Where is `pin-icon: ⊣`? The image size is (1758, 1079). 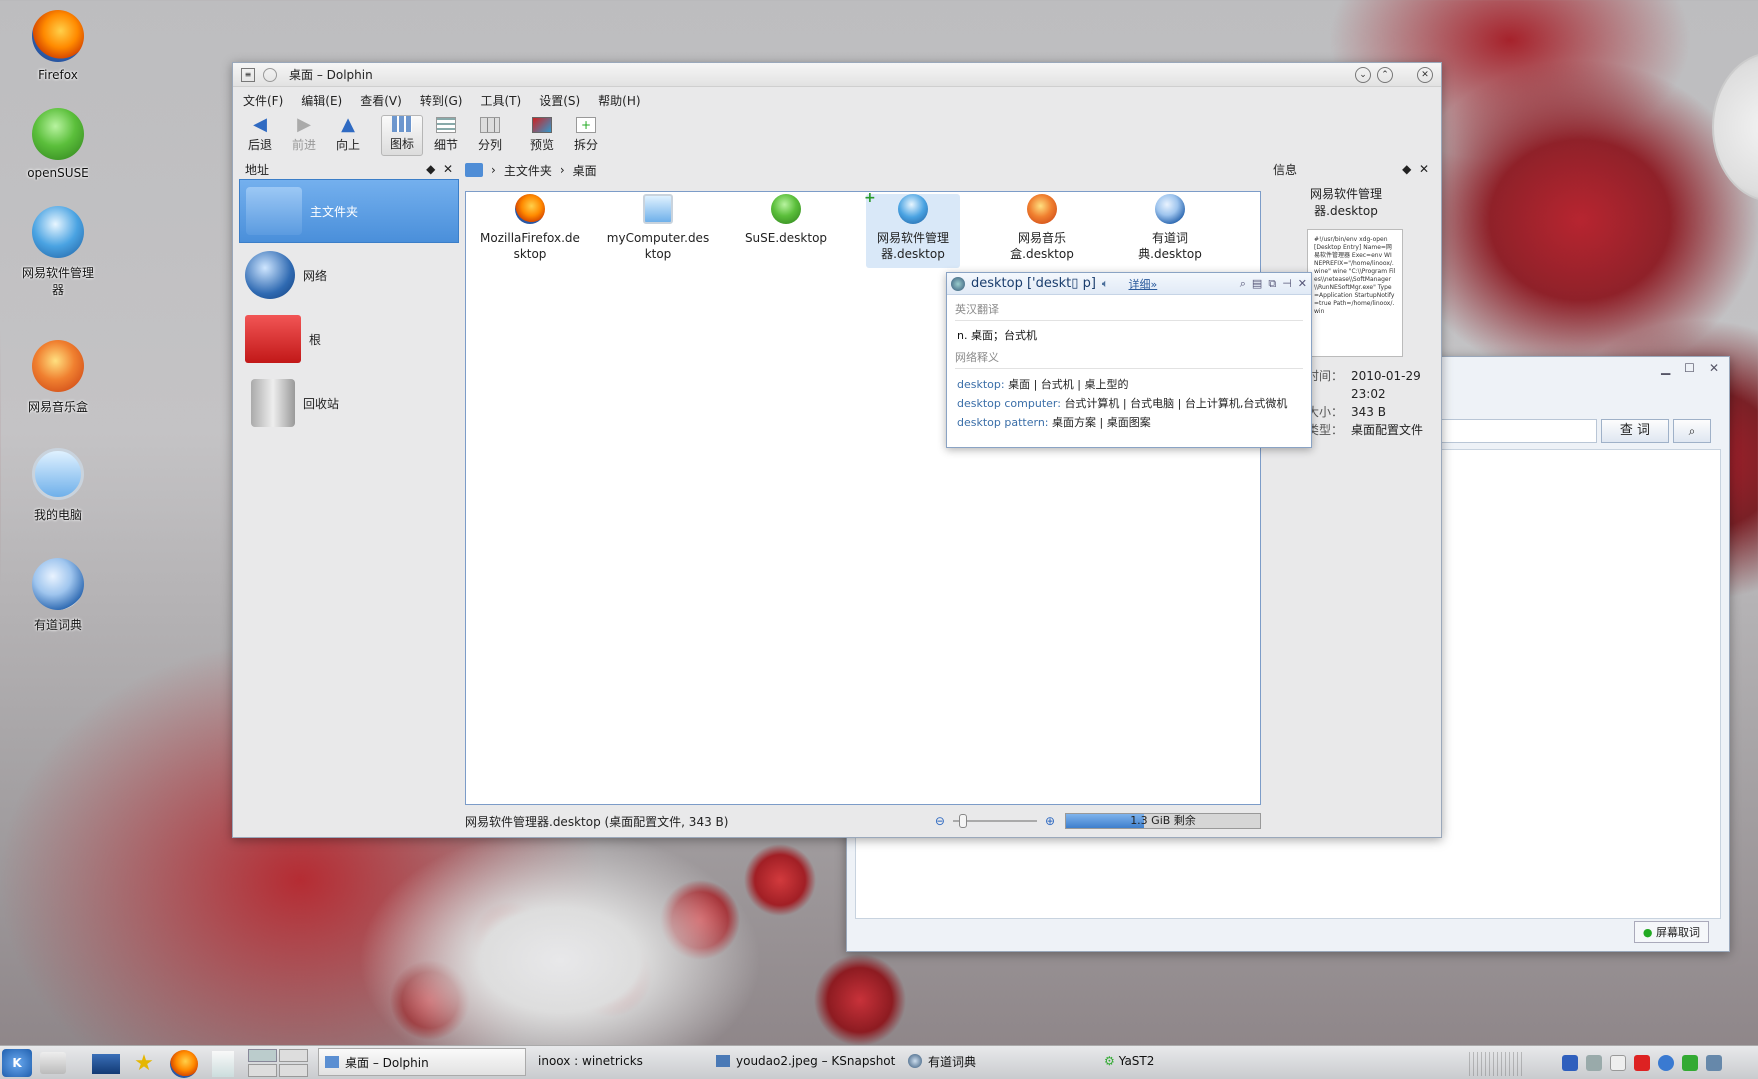 pin-icon: ⊣ is located at coordinates (1287, 283).